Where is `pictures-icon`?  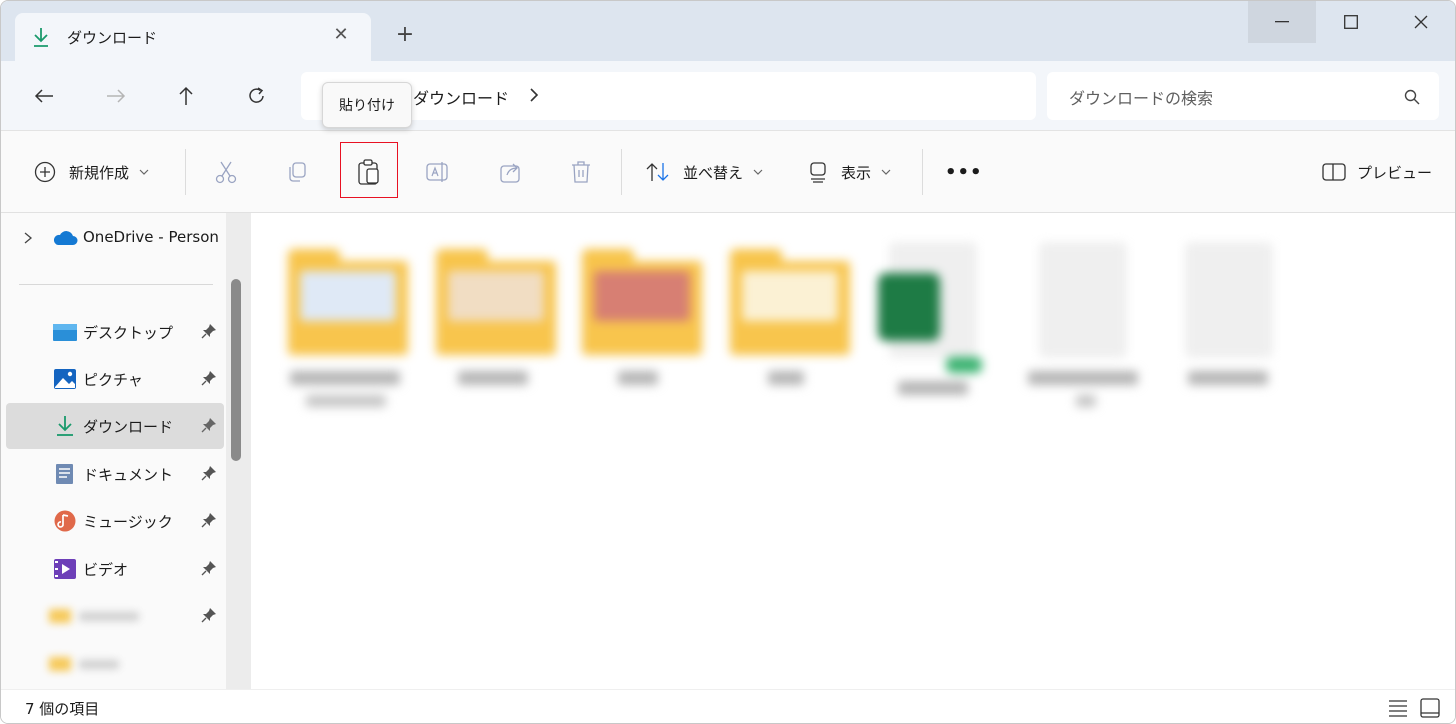 pictures-icon is located at coordinates (65, 379).